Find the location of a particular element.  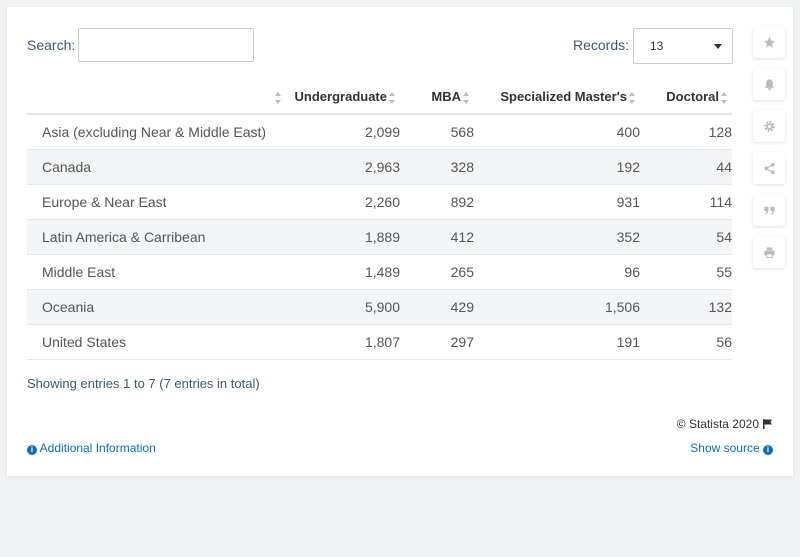

print-button is located at coordinates (769, 252).